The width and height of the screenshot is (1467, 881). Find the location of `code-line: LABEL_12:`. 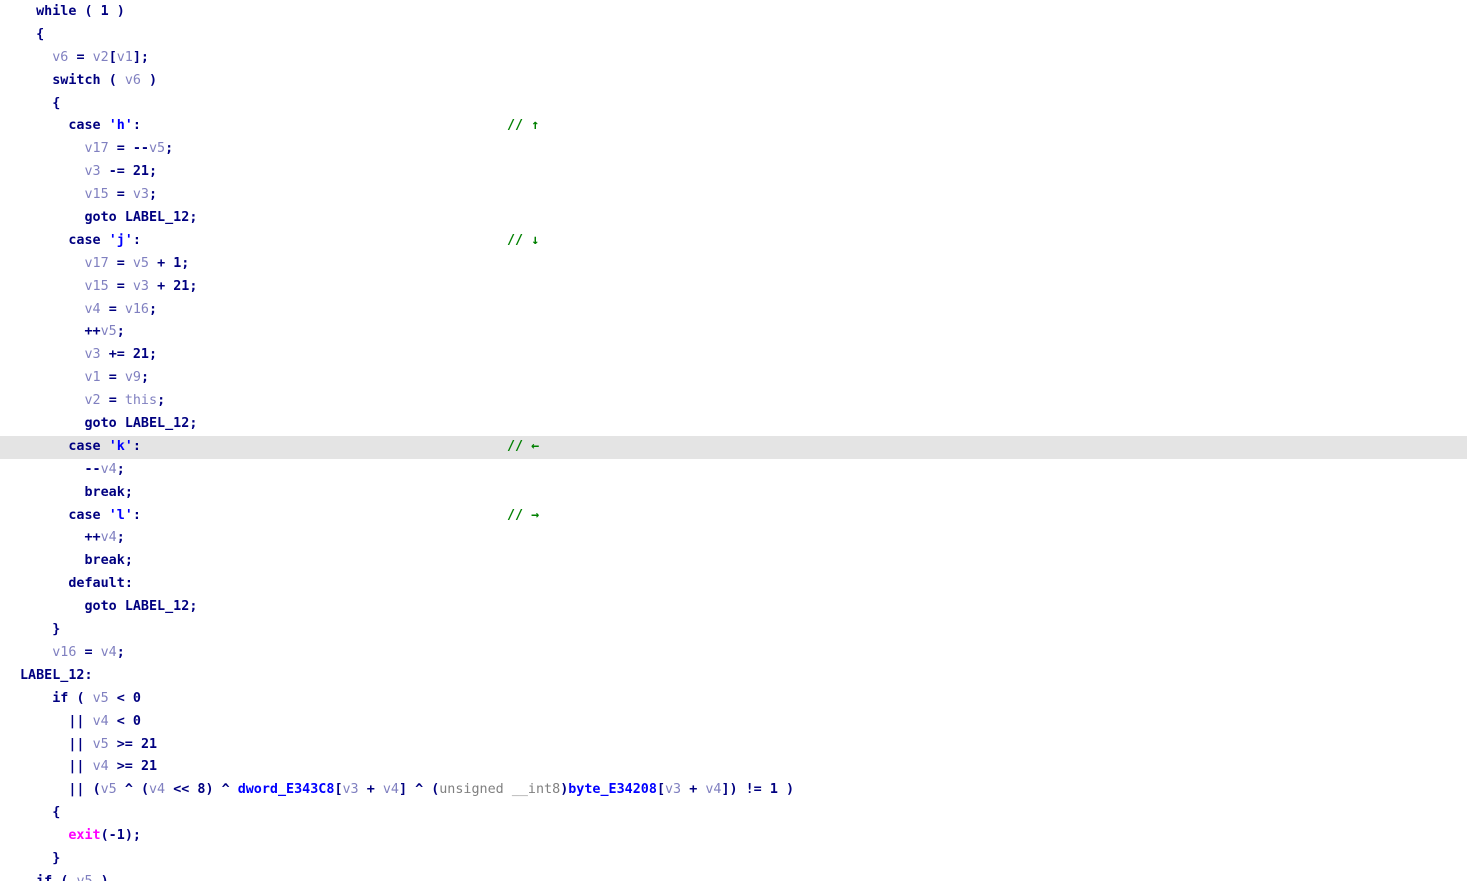

code-line: LABEL_12: is located at coordinates (733, 676).